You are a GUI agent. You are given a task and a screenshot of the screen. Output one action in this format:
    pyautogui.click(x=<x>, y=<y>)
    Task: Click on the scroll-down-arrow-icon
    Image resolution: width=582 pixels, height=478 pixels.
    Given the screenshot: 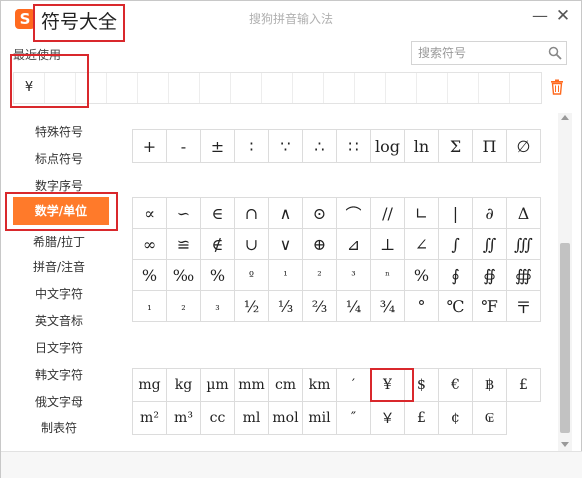 What is the action you would take?
    pyautogui.click(x=565, y=444)
    